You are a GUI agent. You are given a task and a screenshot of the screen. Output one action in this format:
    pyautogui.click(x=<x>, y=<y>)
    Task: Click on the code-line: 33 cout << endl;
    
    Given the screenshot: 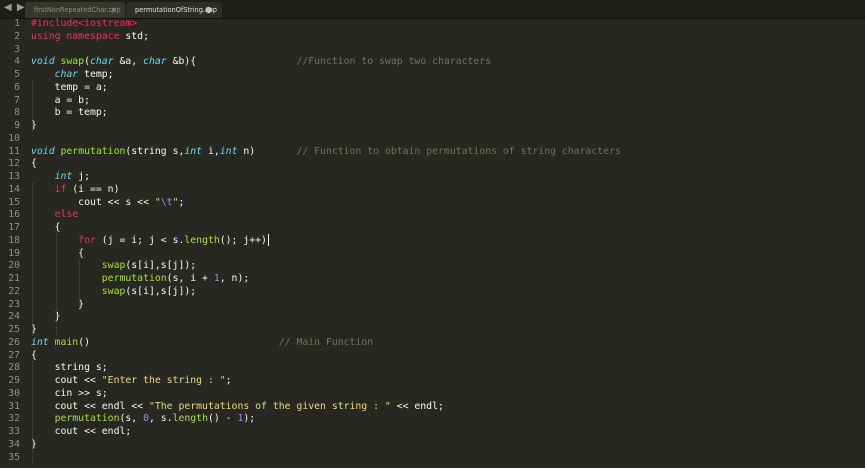 What is the action you would take?
    pyautogui.click(x=432, y=431)
    